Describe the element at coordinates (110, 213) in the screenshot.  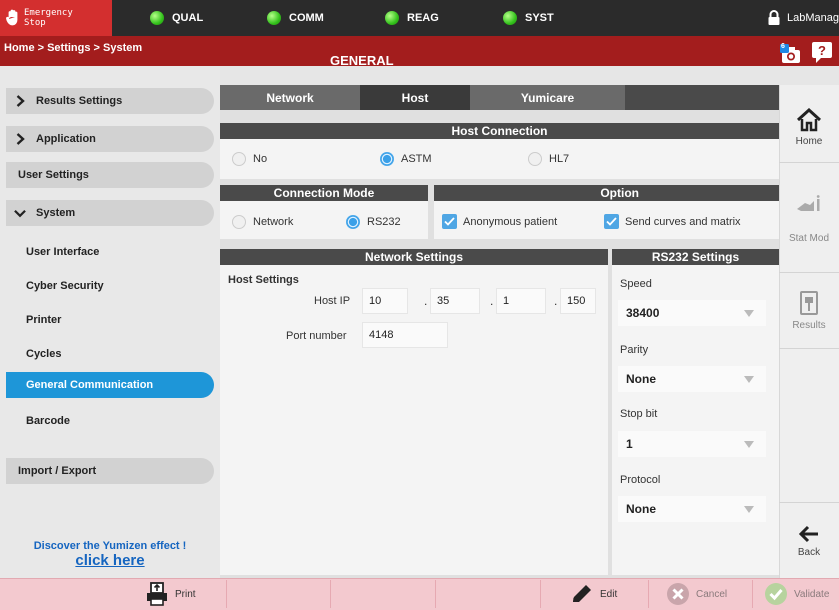
I see `sidebar-item-system: System` at that location.